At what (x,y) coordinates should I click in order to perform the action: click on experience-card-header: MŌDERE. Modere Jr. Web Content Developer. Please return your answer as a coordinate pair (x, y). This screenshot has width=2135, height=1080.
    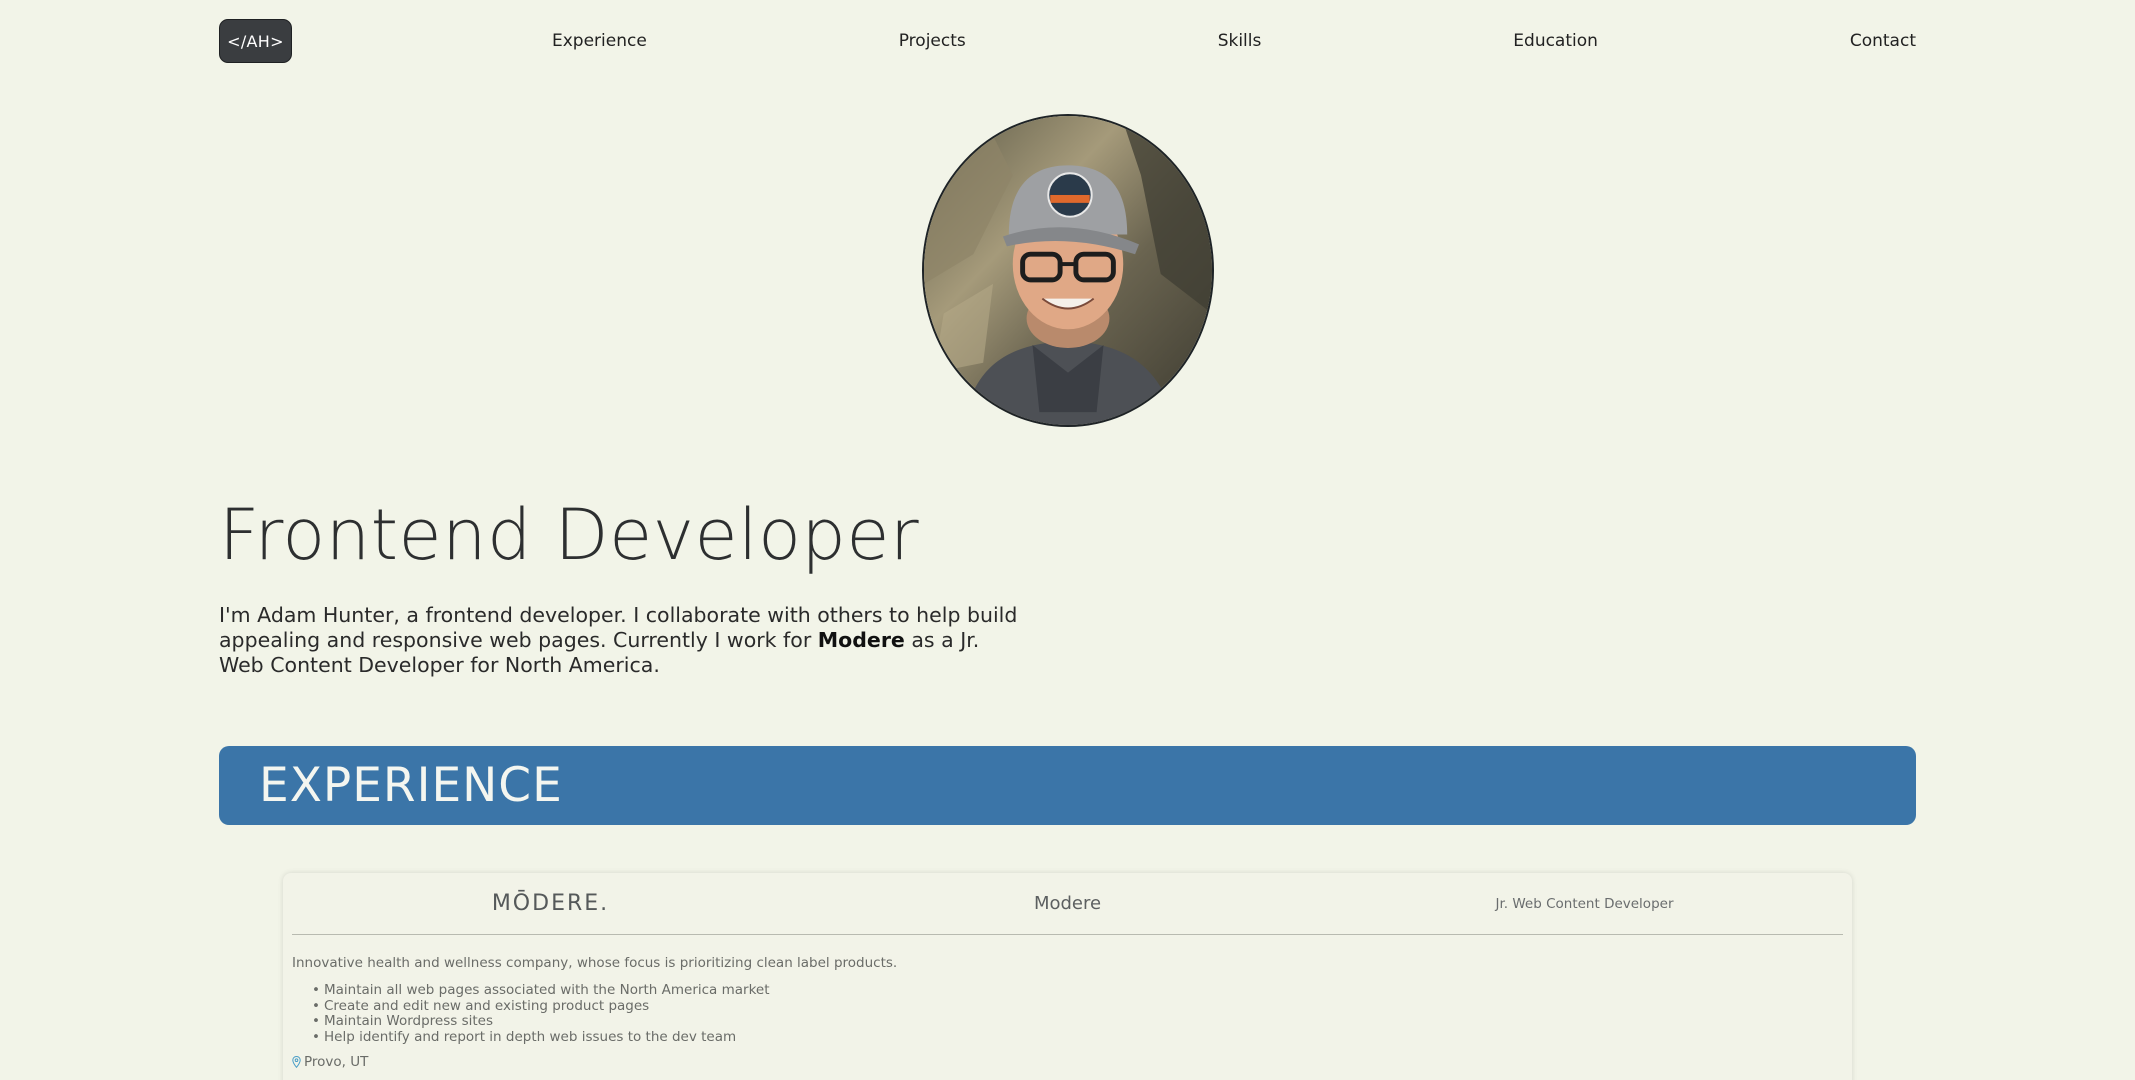
    Looking at the image, I should click on (1067, 904).